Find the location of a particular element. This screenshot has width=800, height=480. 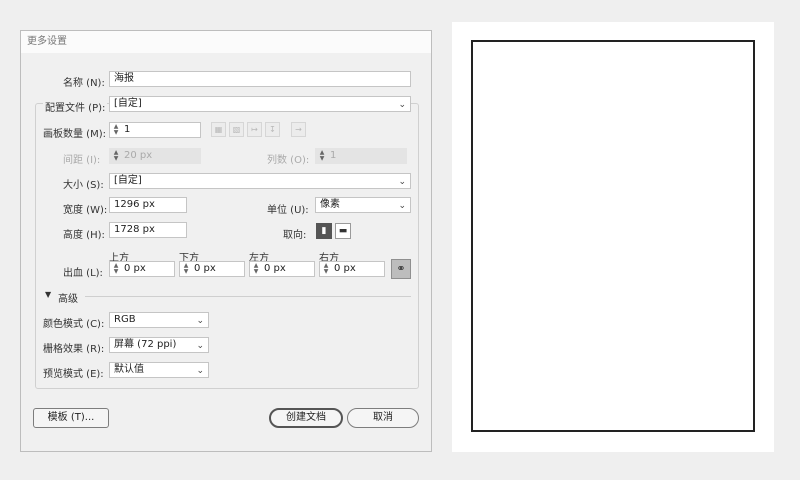

width-field: 1296 px is located at coordinates (148, 205).